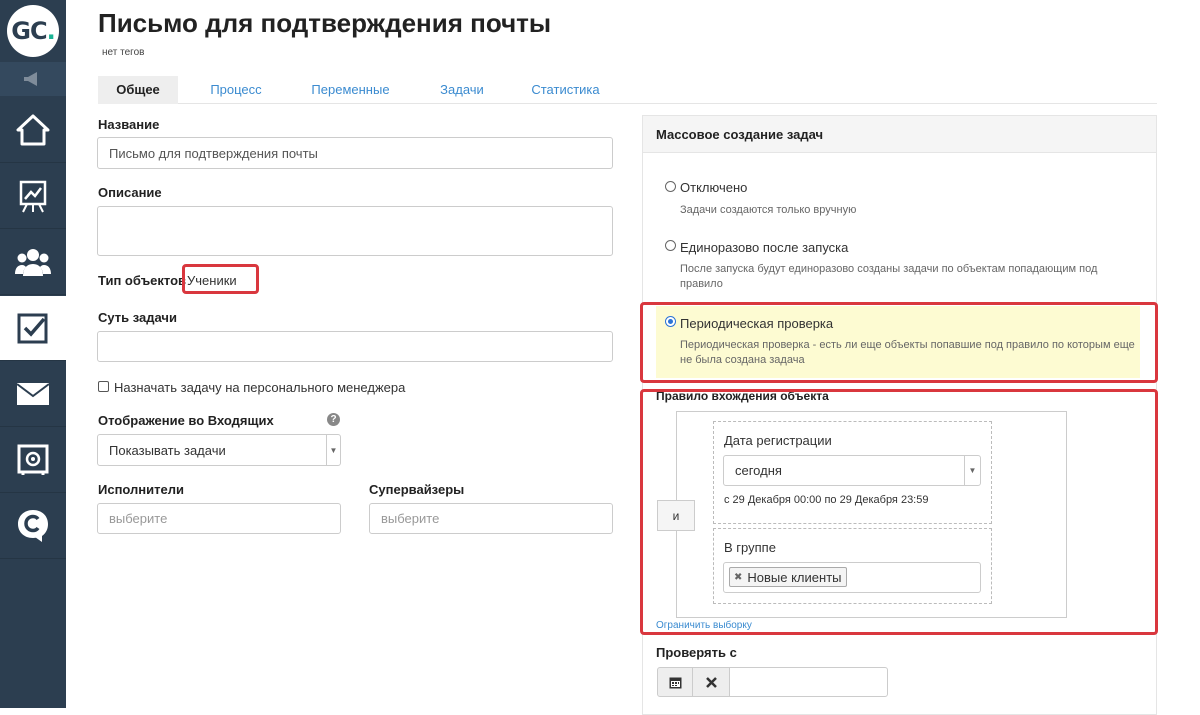 This screenshot has height=715, width=1200. I want to click on users-icon, so click(33, 262).